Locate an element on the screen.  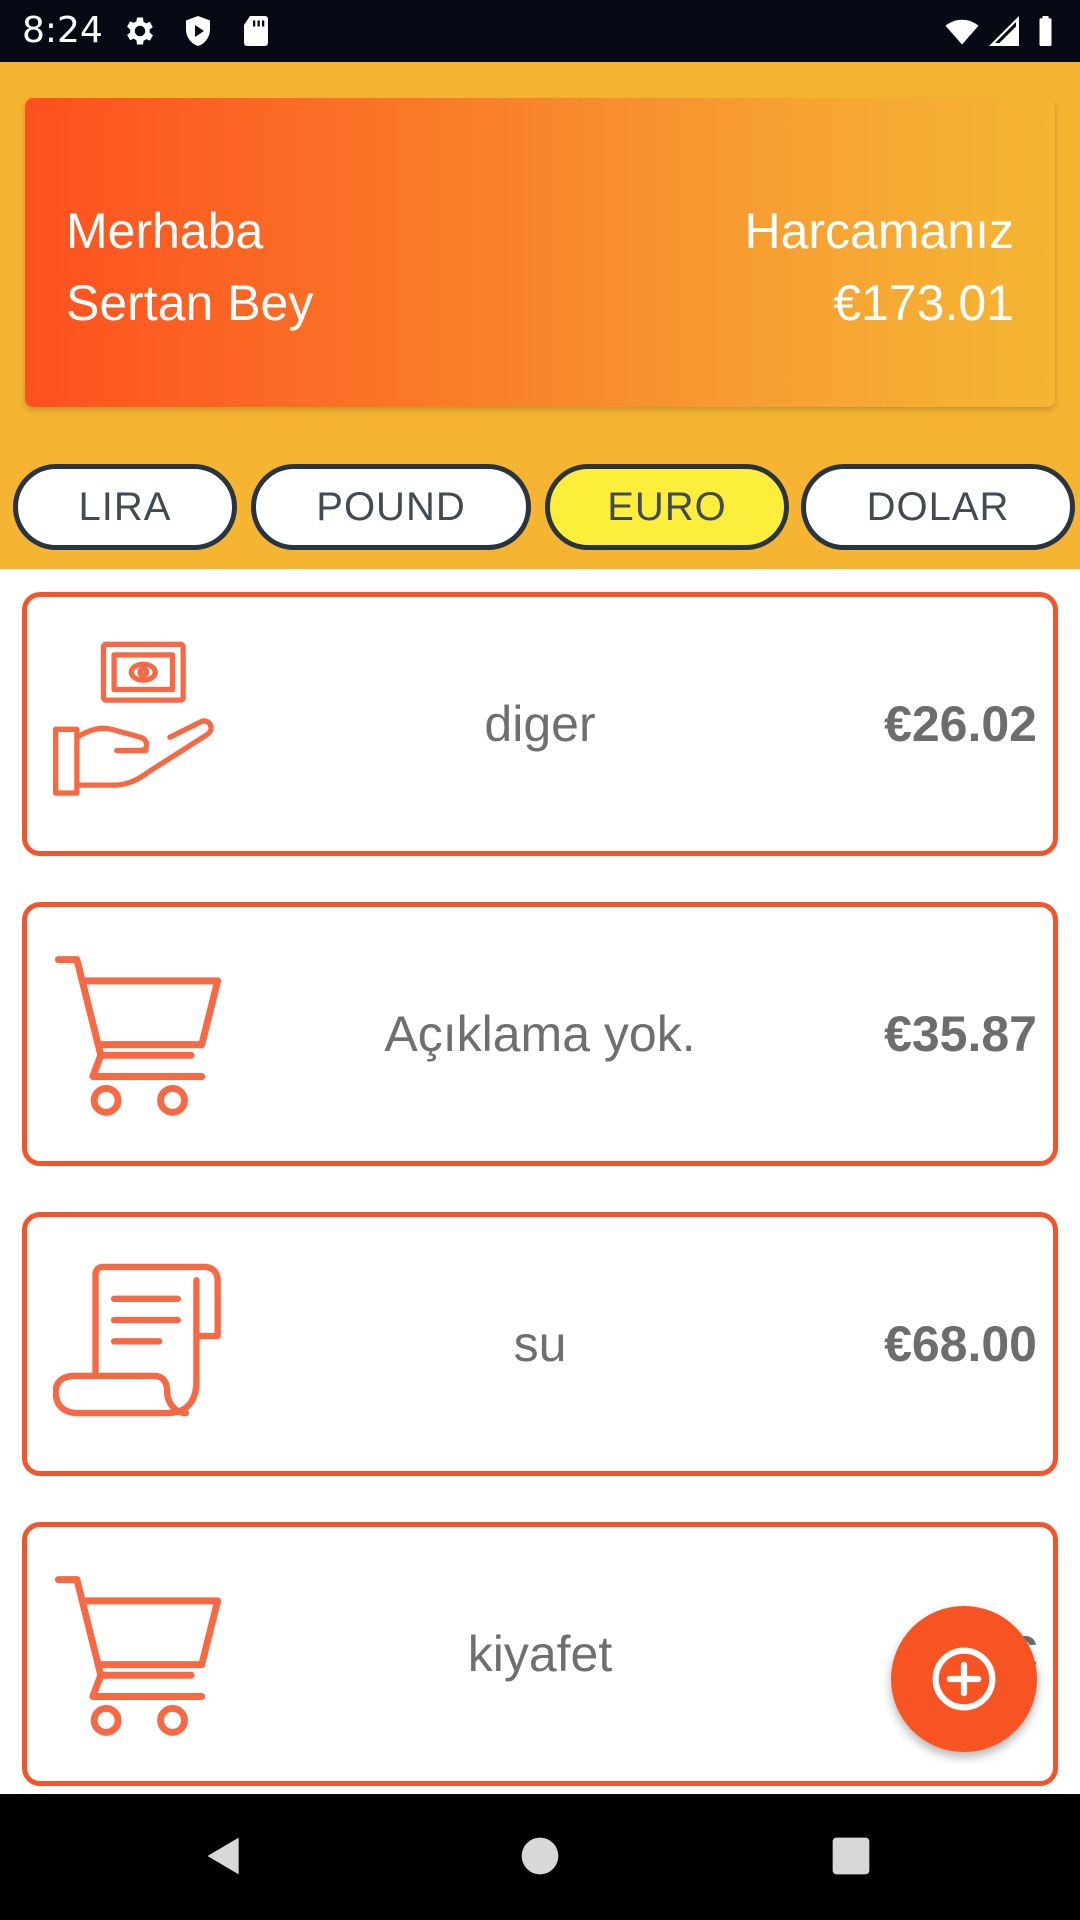
spend-label: Harcamanız is located at coordinates (879, 231).